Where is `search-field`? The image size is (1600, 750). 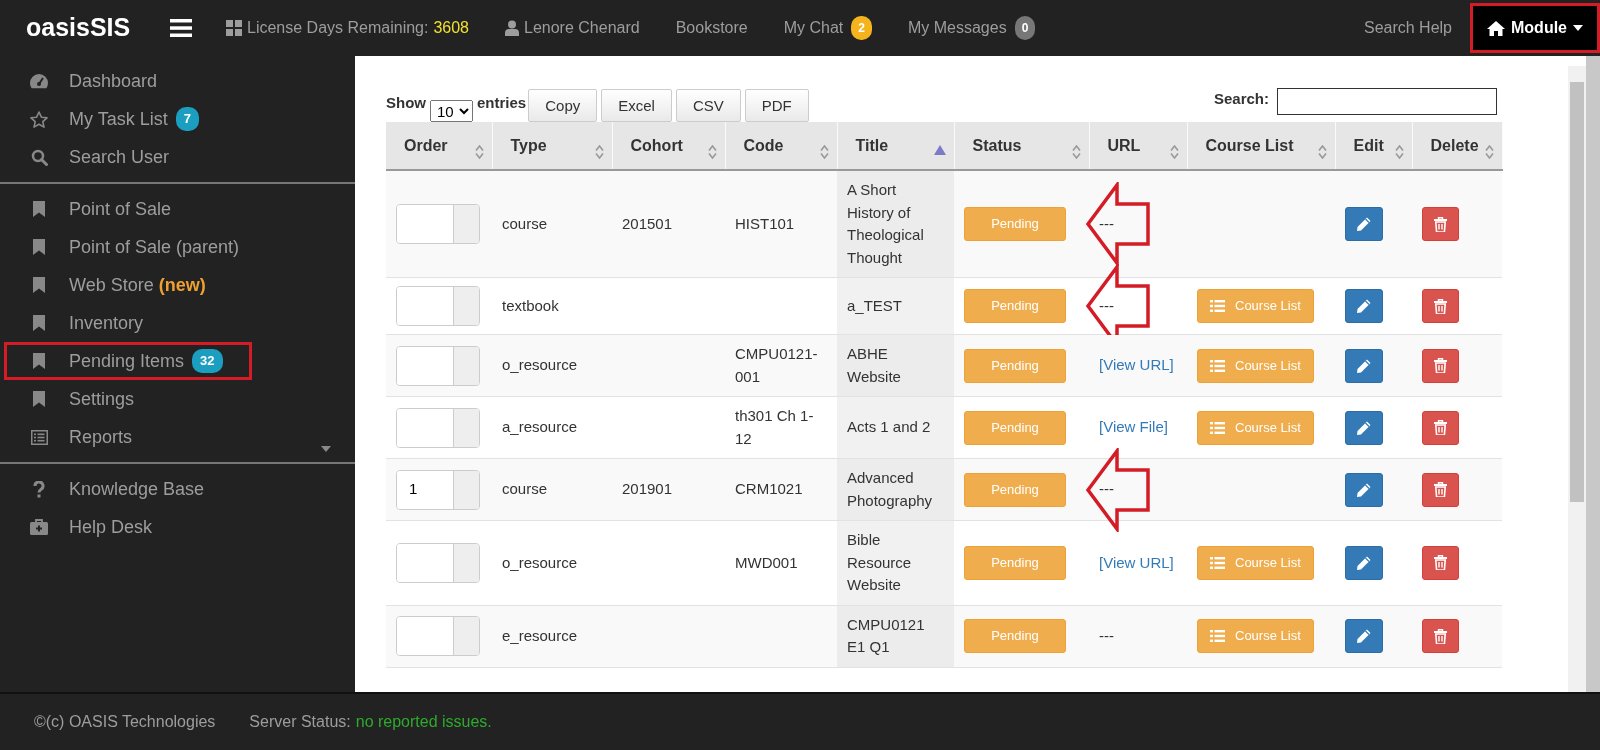
search-field is located at coordinates (1387, 101).